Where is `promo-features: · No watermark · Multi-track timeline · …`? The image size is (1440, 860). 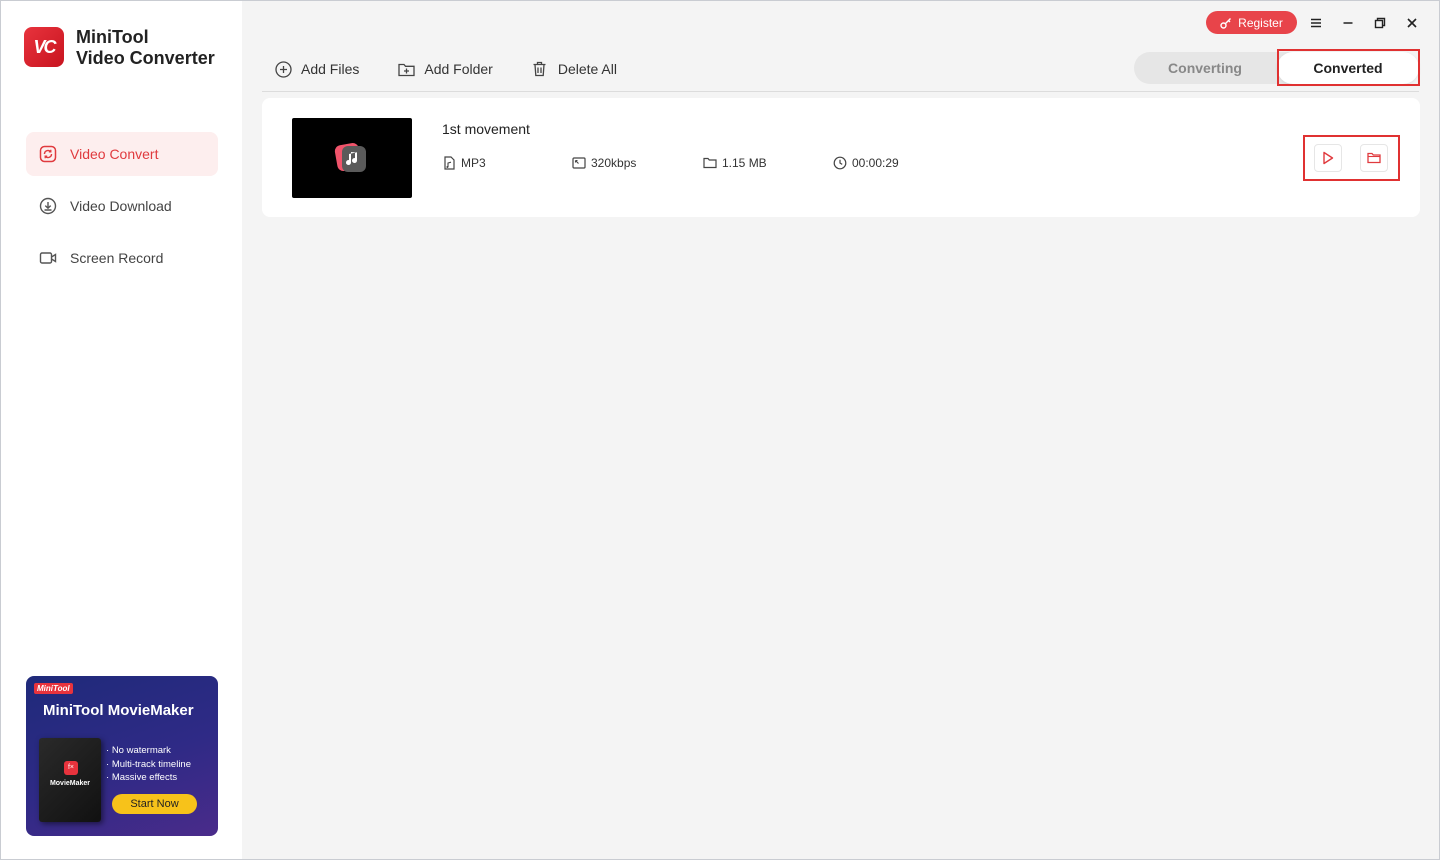 promo-features: · No watermark · Multi-track timeline · … is located at coordinates (148, 764).